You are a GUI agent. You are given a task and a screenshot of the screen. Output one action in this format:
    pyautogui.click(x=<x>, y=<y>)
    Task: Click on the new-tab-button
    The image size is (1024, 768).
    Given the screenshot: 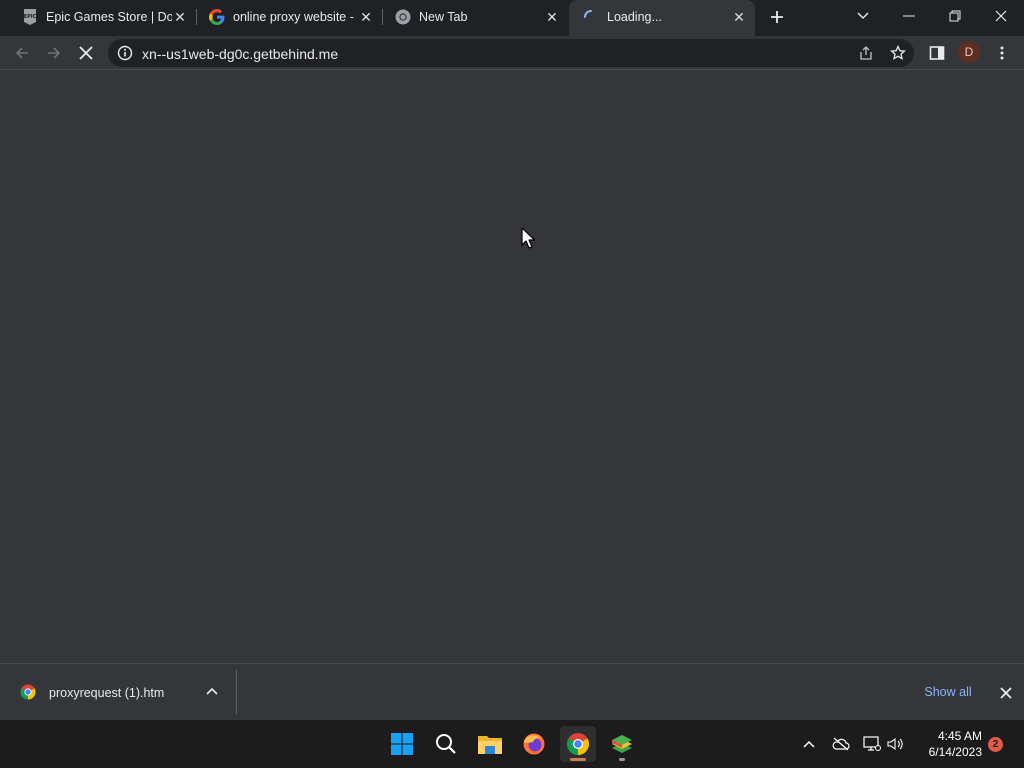 What is the action you would take?
    pyautogui.click(x=777, y=17)
    